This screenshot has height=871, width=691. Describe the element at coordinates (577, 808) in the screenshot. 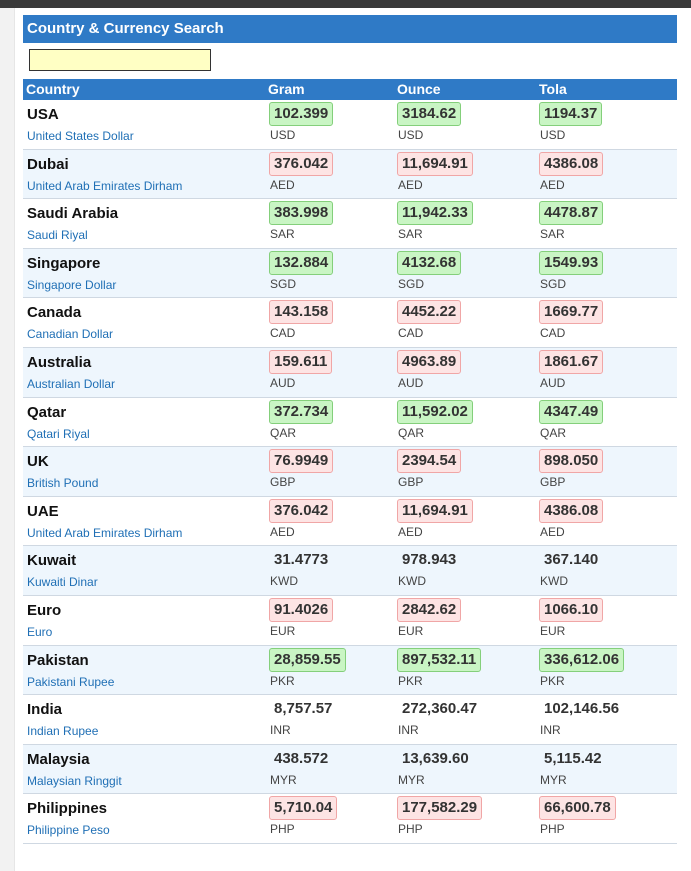

I see `tola-price: 66,600.78` at that location.